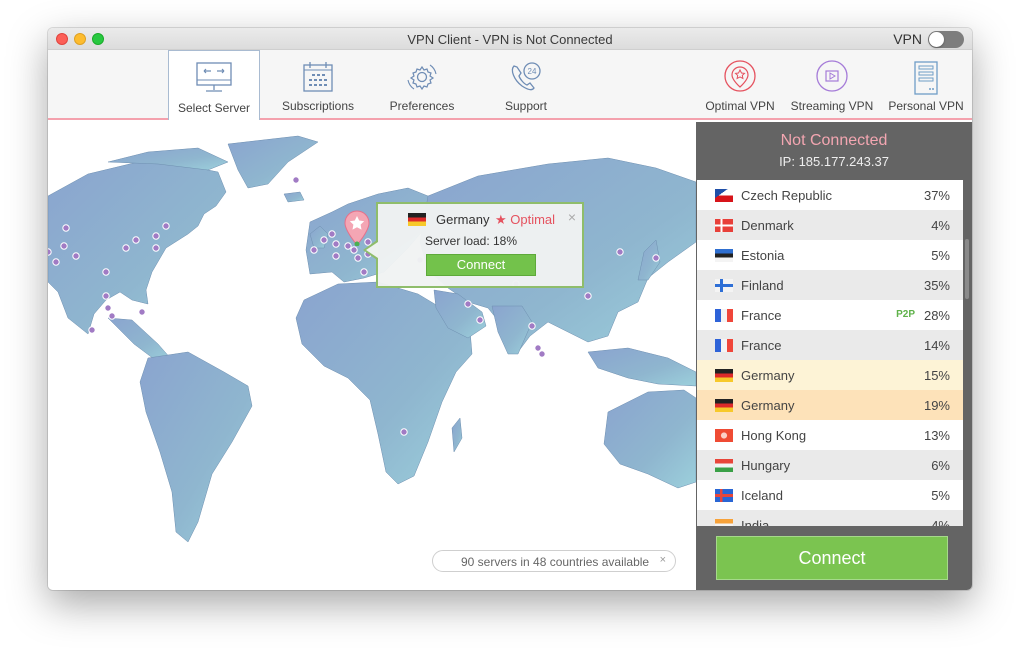 This screenshot has width=1024, height=662. I want to click on servers-summary-text: 90 servers in 48 countries available, so click(555, 562).